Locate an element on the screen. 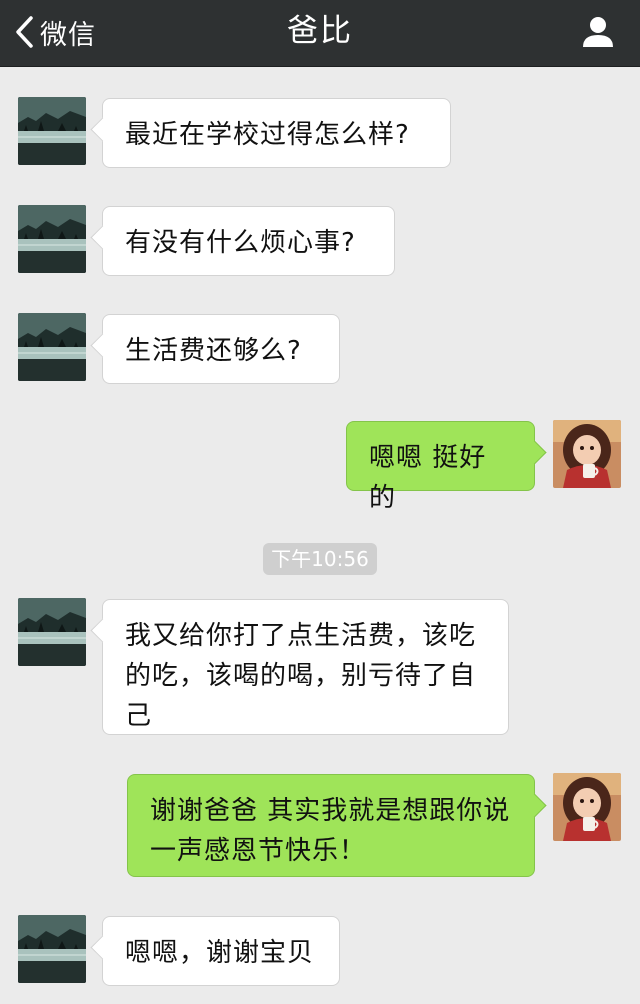 Image resolution: width=640 pixels, height=1004 pixels. incoming-message: 最近在学校过得怎么样? is located at coordinates (270, 133).